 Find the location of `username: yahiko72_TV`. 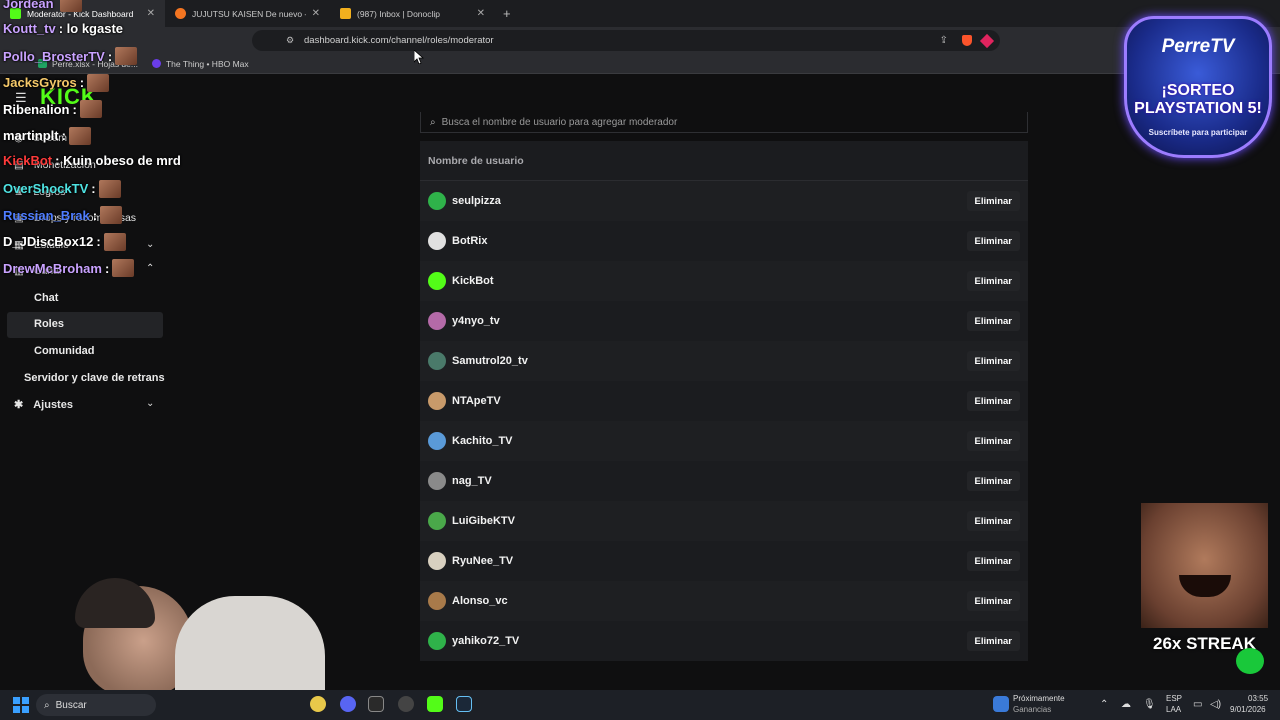

username: yahiko72_TV is located at coordinates (485, 641).